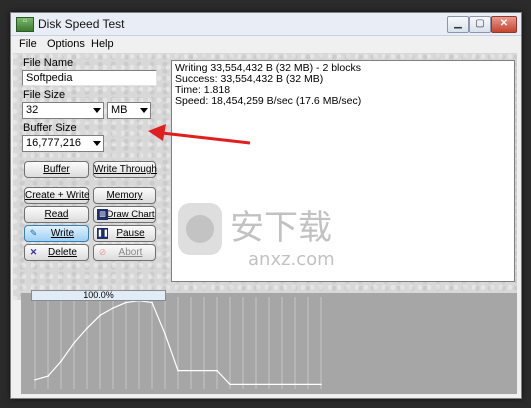  What do you see at coordinates (157, 132) in the screenshot?
I see `annotation-arrow-head` at bounding box center [157, 132].